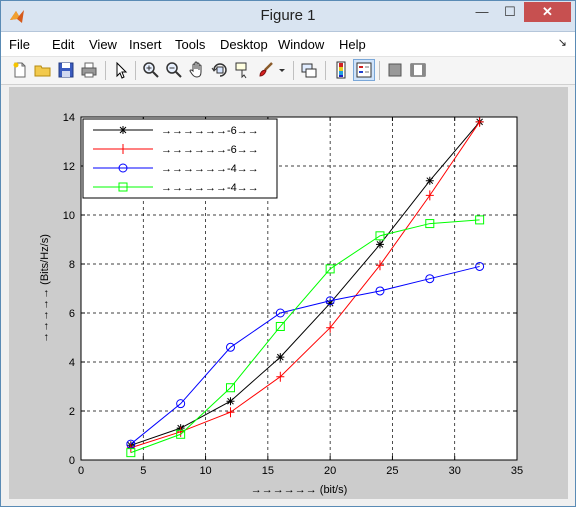 This screenshot has height=507, width=576. What do you see at coordinates (205, 471) in the screenshot?
I see `x-tick-label: 10` at bounding box center [205, 471].